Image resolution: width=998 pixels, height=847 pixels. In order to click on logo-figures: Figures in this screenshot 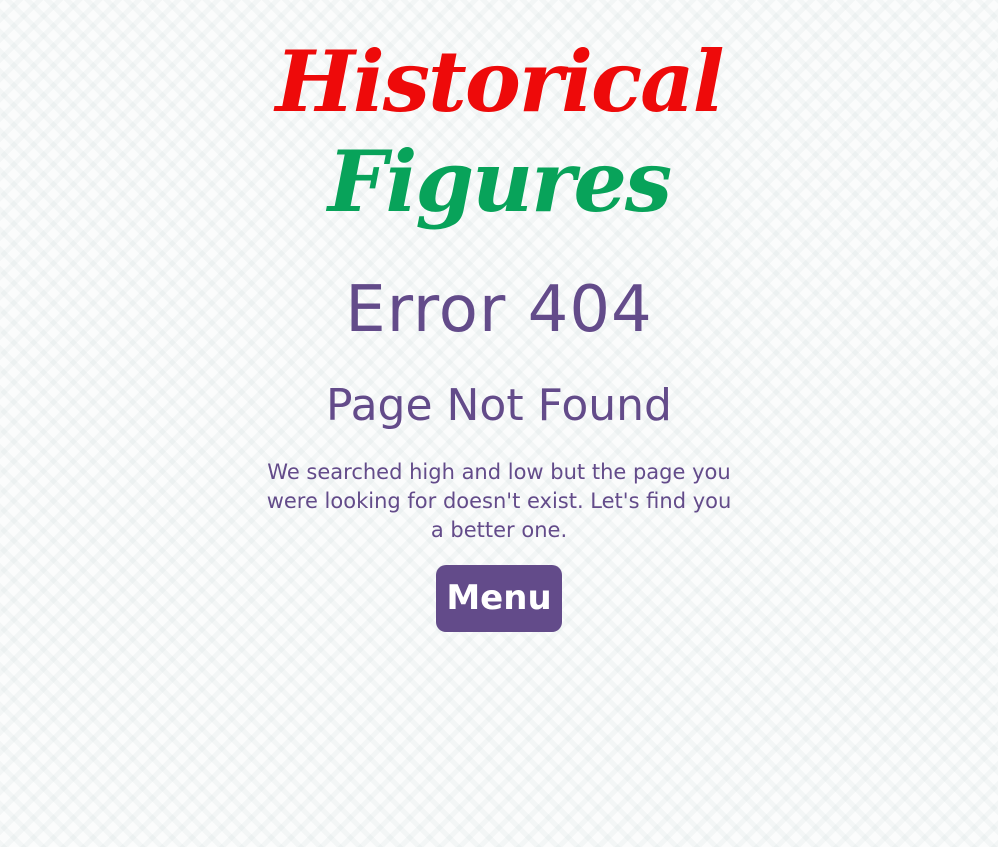, I will do `click(499, 181)`.